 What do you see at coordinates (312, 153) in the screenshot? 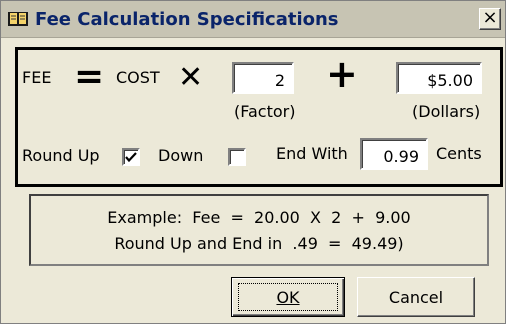
I see `end-with-label: End With` at bounding box center [312, 153].